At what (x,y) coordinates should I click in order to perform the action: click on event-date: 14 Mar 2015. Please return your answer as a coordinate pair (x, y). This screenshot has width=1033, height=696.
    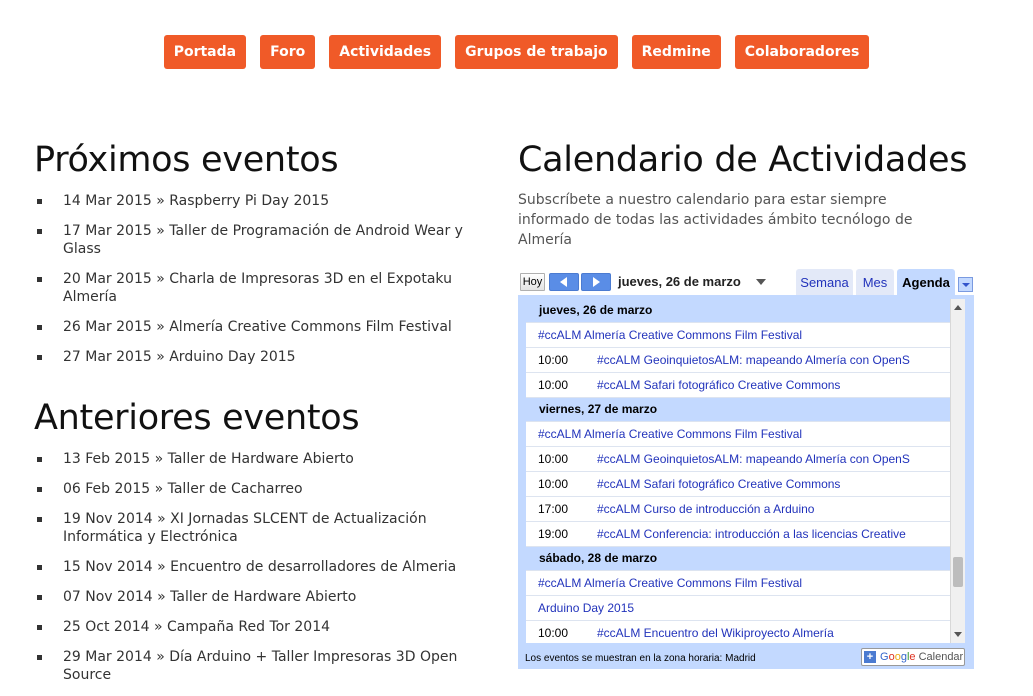
    Looking at the image, I should click on (107, 201).